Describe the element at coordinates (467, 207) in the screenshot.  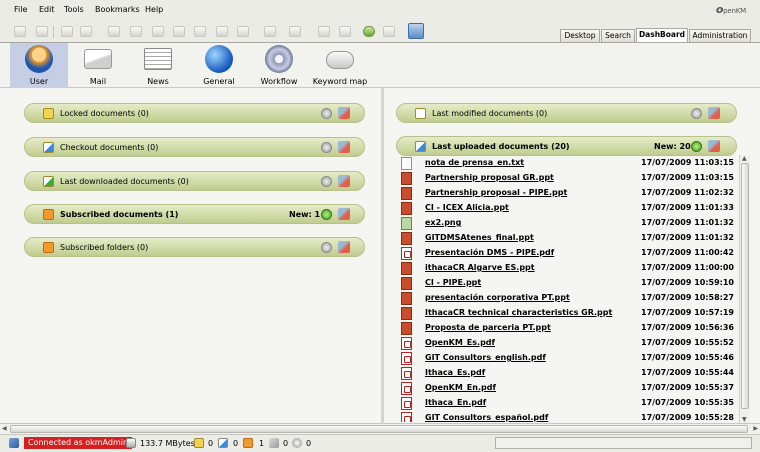
I see `document-name-link: CI - ICEX Alicia.ppt` at that location.